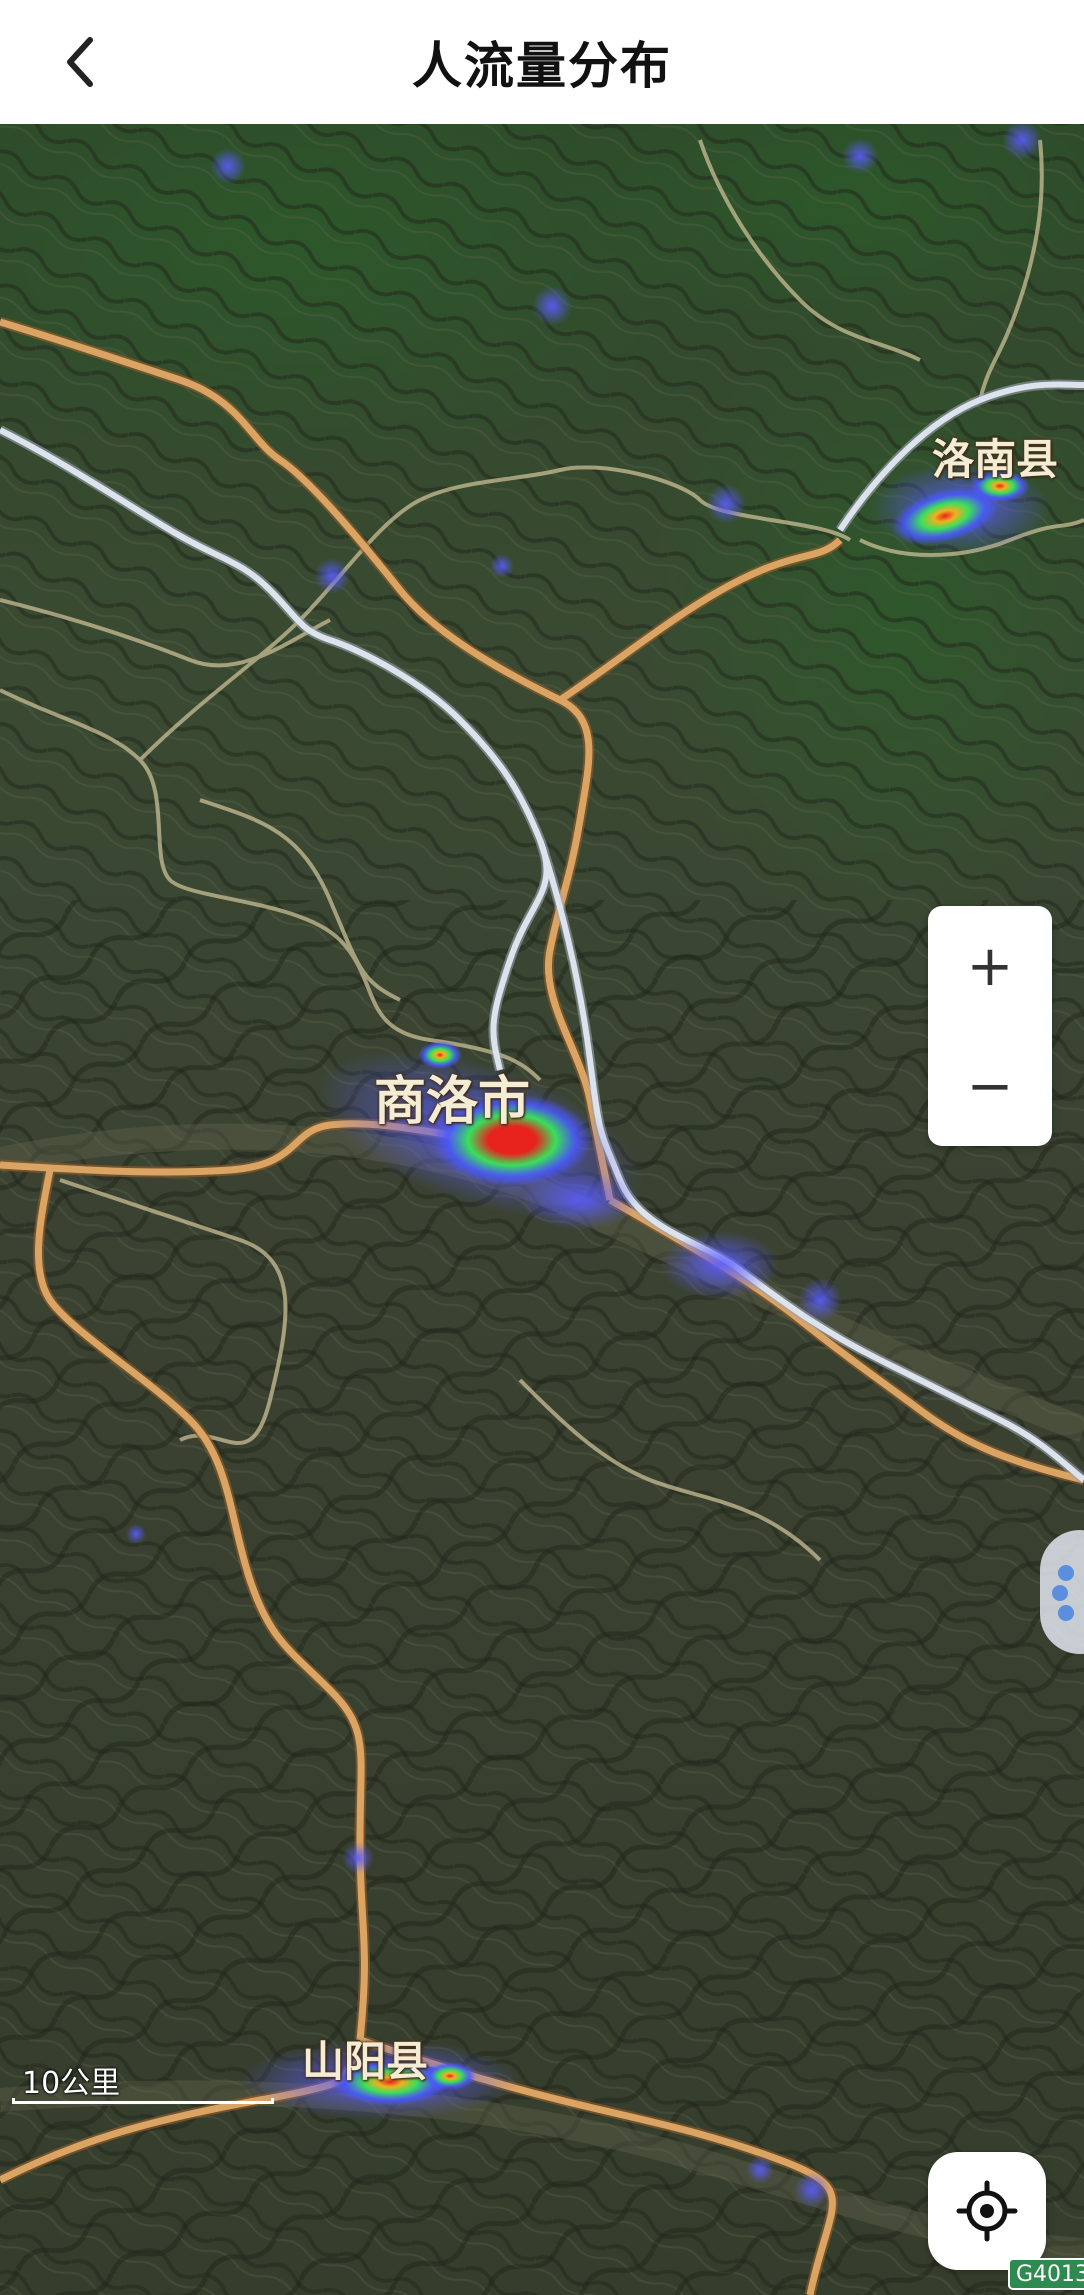 This screenshot has height=2295, width=1084. What do you see at coordinates (143, 2101) in the screenshot?
I see `scale-bar` at bounding box center [143, 2101].